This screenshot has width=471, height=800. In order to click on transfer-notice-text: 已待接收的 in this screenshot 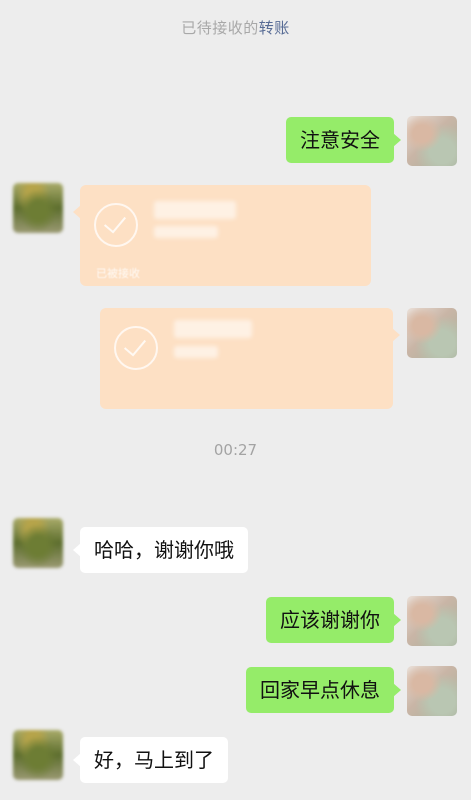, I will do `click(220, 28)`.